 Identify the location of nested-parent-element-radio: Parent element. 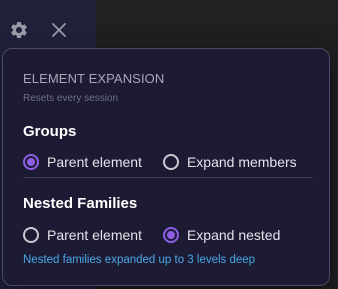
(82, 235).